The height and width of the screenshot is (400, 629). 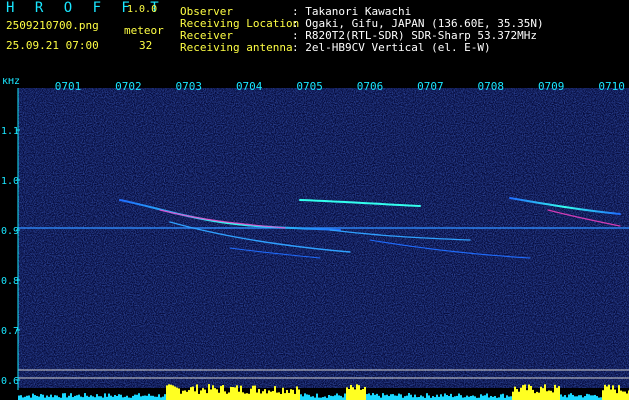 What do you see at coordinates (144, 30) in the screenshot?
I see `meteor-label: meteor` at bounding box center [144, 30].